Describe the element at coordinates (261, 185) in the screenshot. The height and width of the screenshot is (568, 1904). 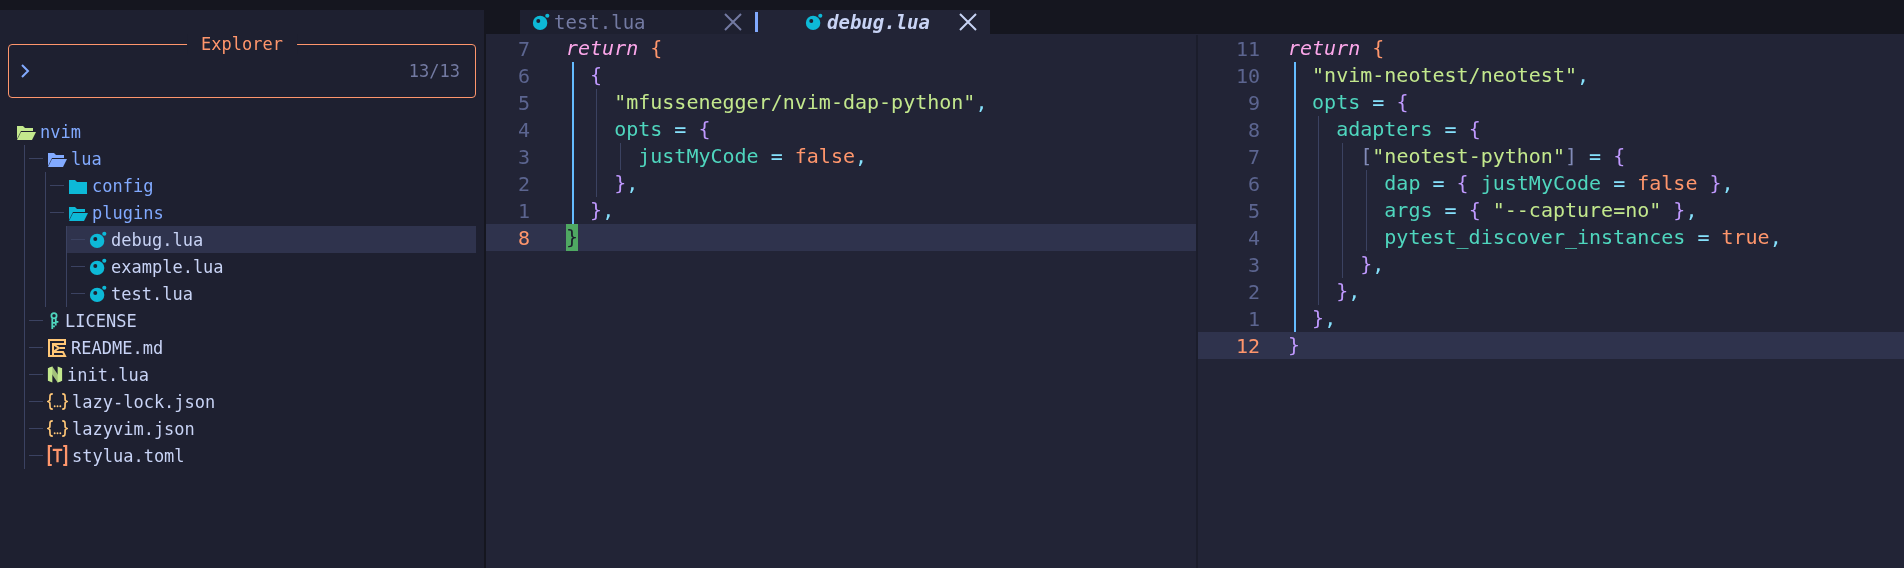
I see `tree-item: config` at that location.